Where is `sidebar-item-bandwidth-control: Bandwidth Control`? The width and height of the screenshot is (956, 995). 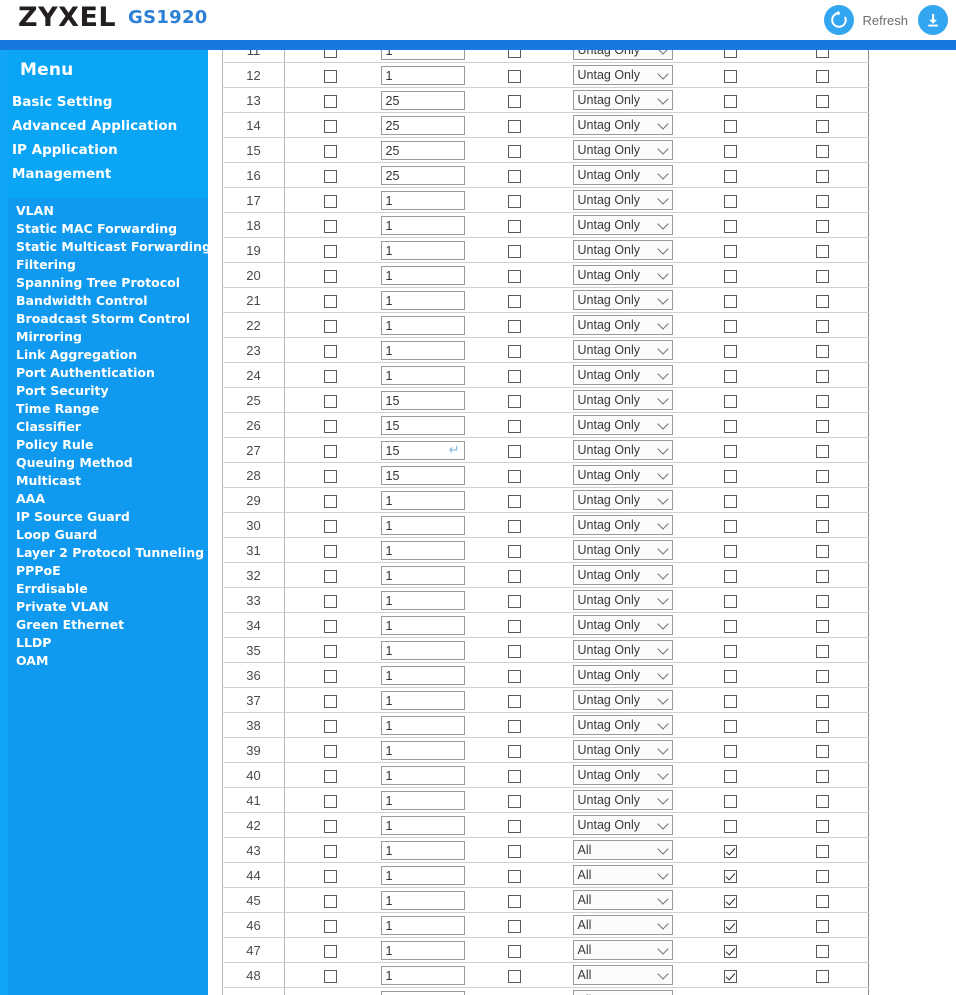
sidebar-item-bandwidth-control: Bandwidth Control is located at coordinates (108, 301).